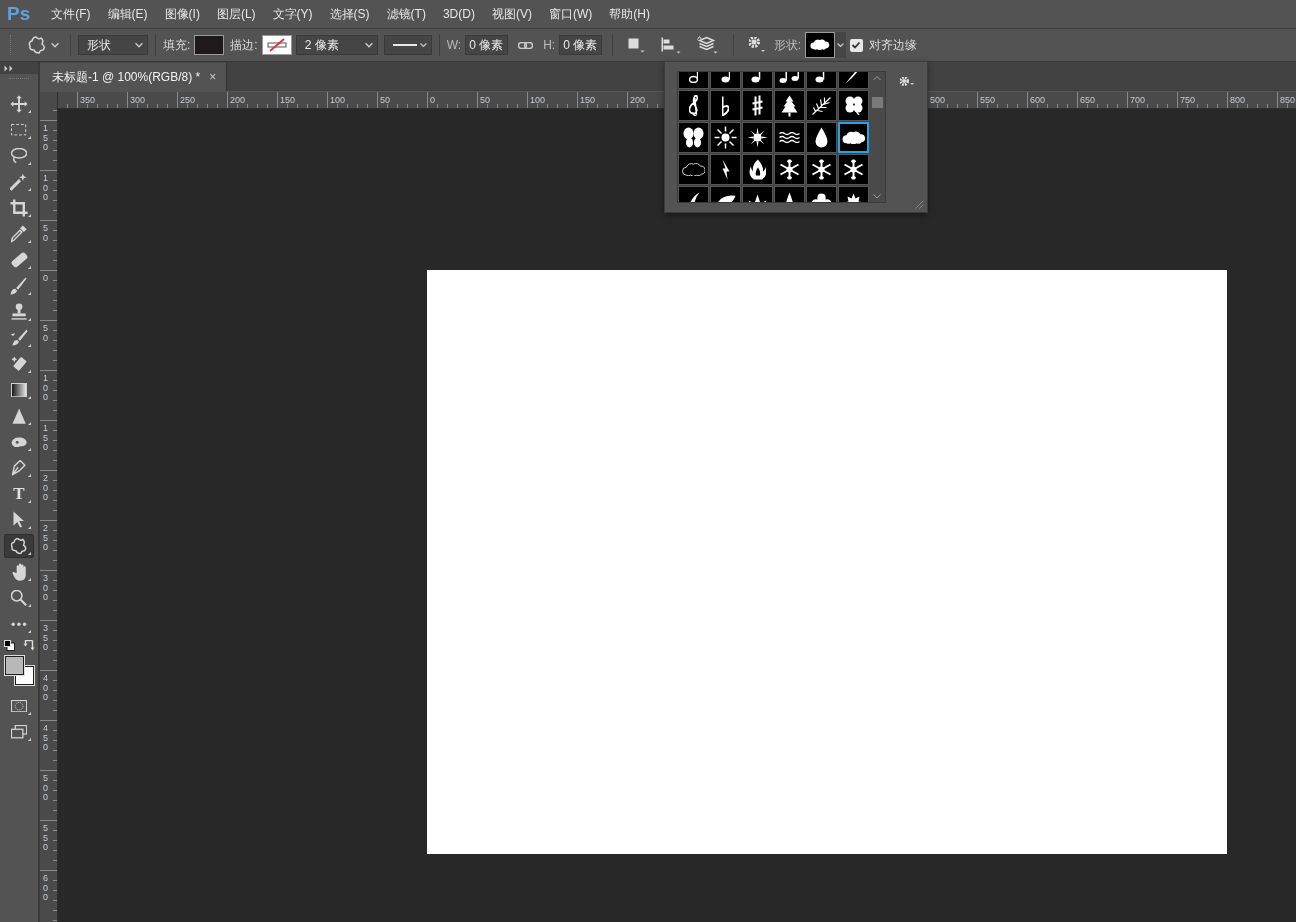 This screenshot has width=1296, height=922. Describe the element at coordinates (19, 494) in the screenshot. I see `tool-button: T` at that location.